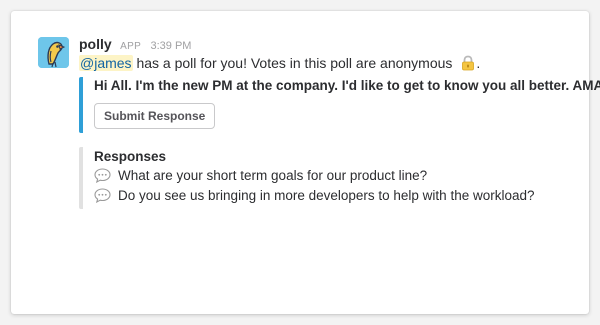  Describe the element at coordinates (478, 63) in the screenshot. I see `message-trailing: .` at that location.